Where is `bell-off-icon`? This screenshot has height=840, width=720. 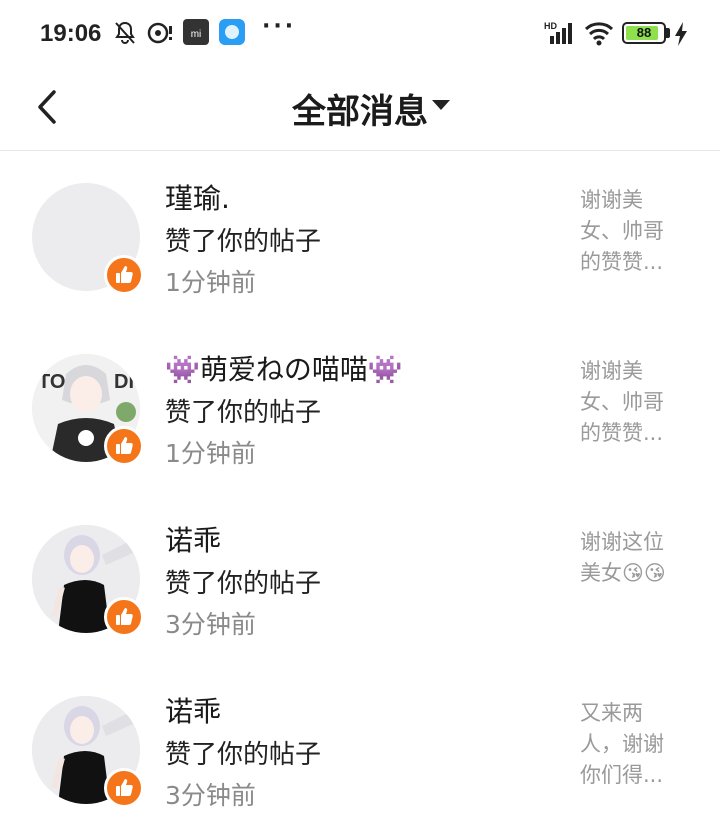 bell-off-icon is located at coordinates (125, 35).